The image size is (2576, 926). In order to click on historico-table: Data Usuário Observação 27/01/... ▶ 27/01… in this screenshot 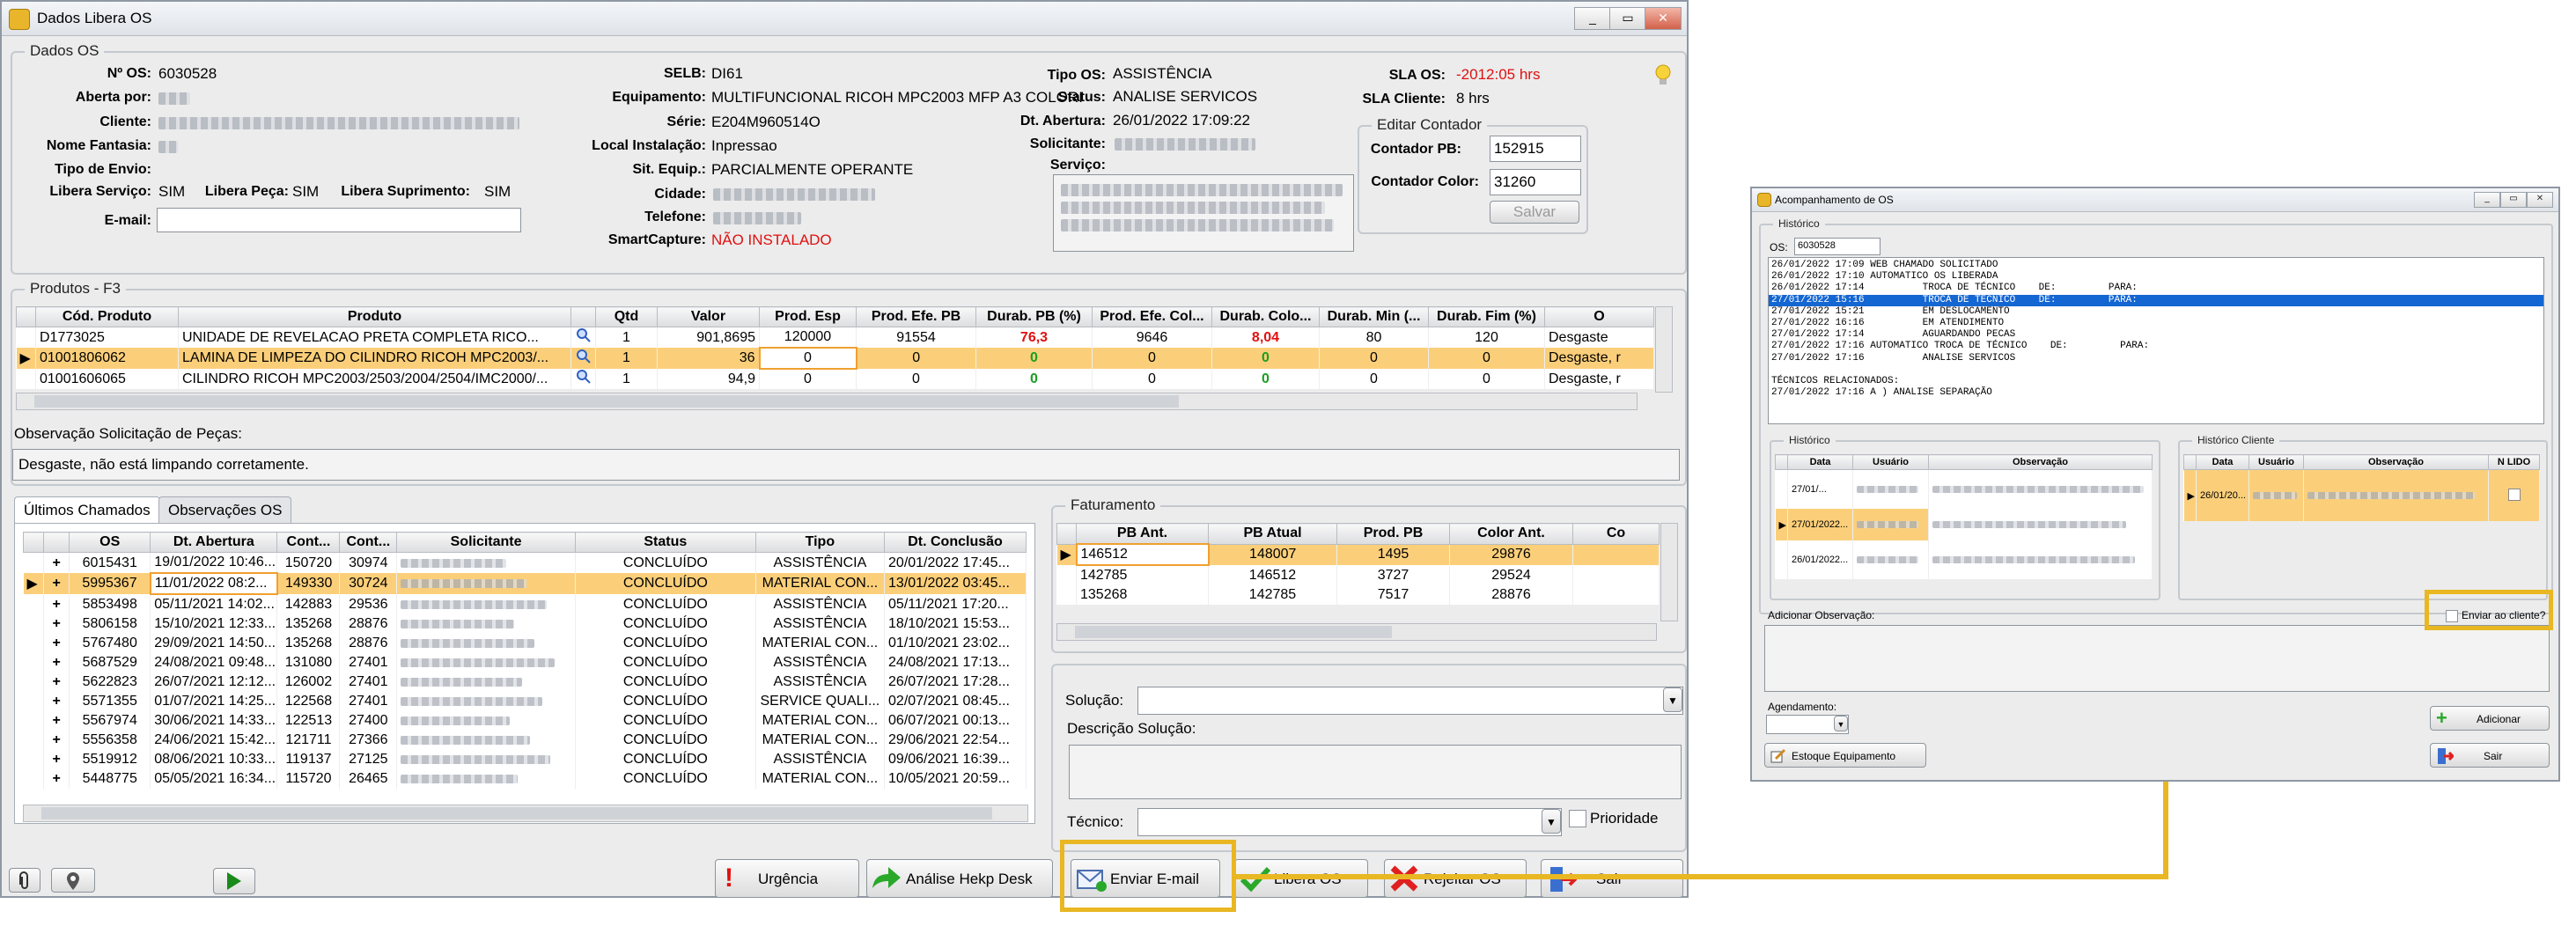, I will do `click(1964, 516)`.